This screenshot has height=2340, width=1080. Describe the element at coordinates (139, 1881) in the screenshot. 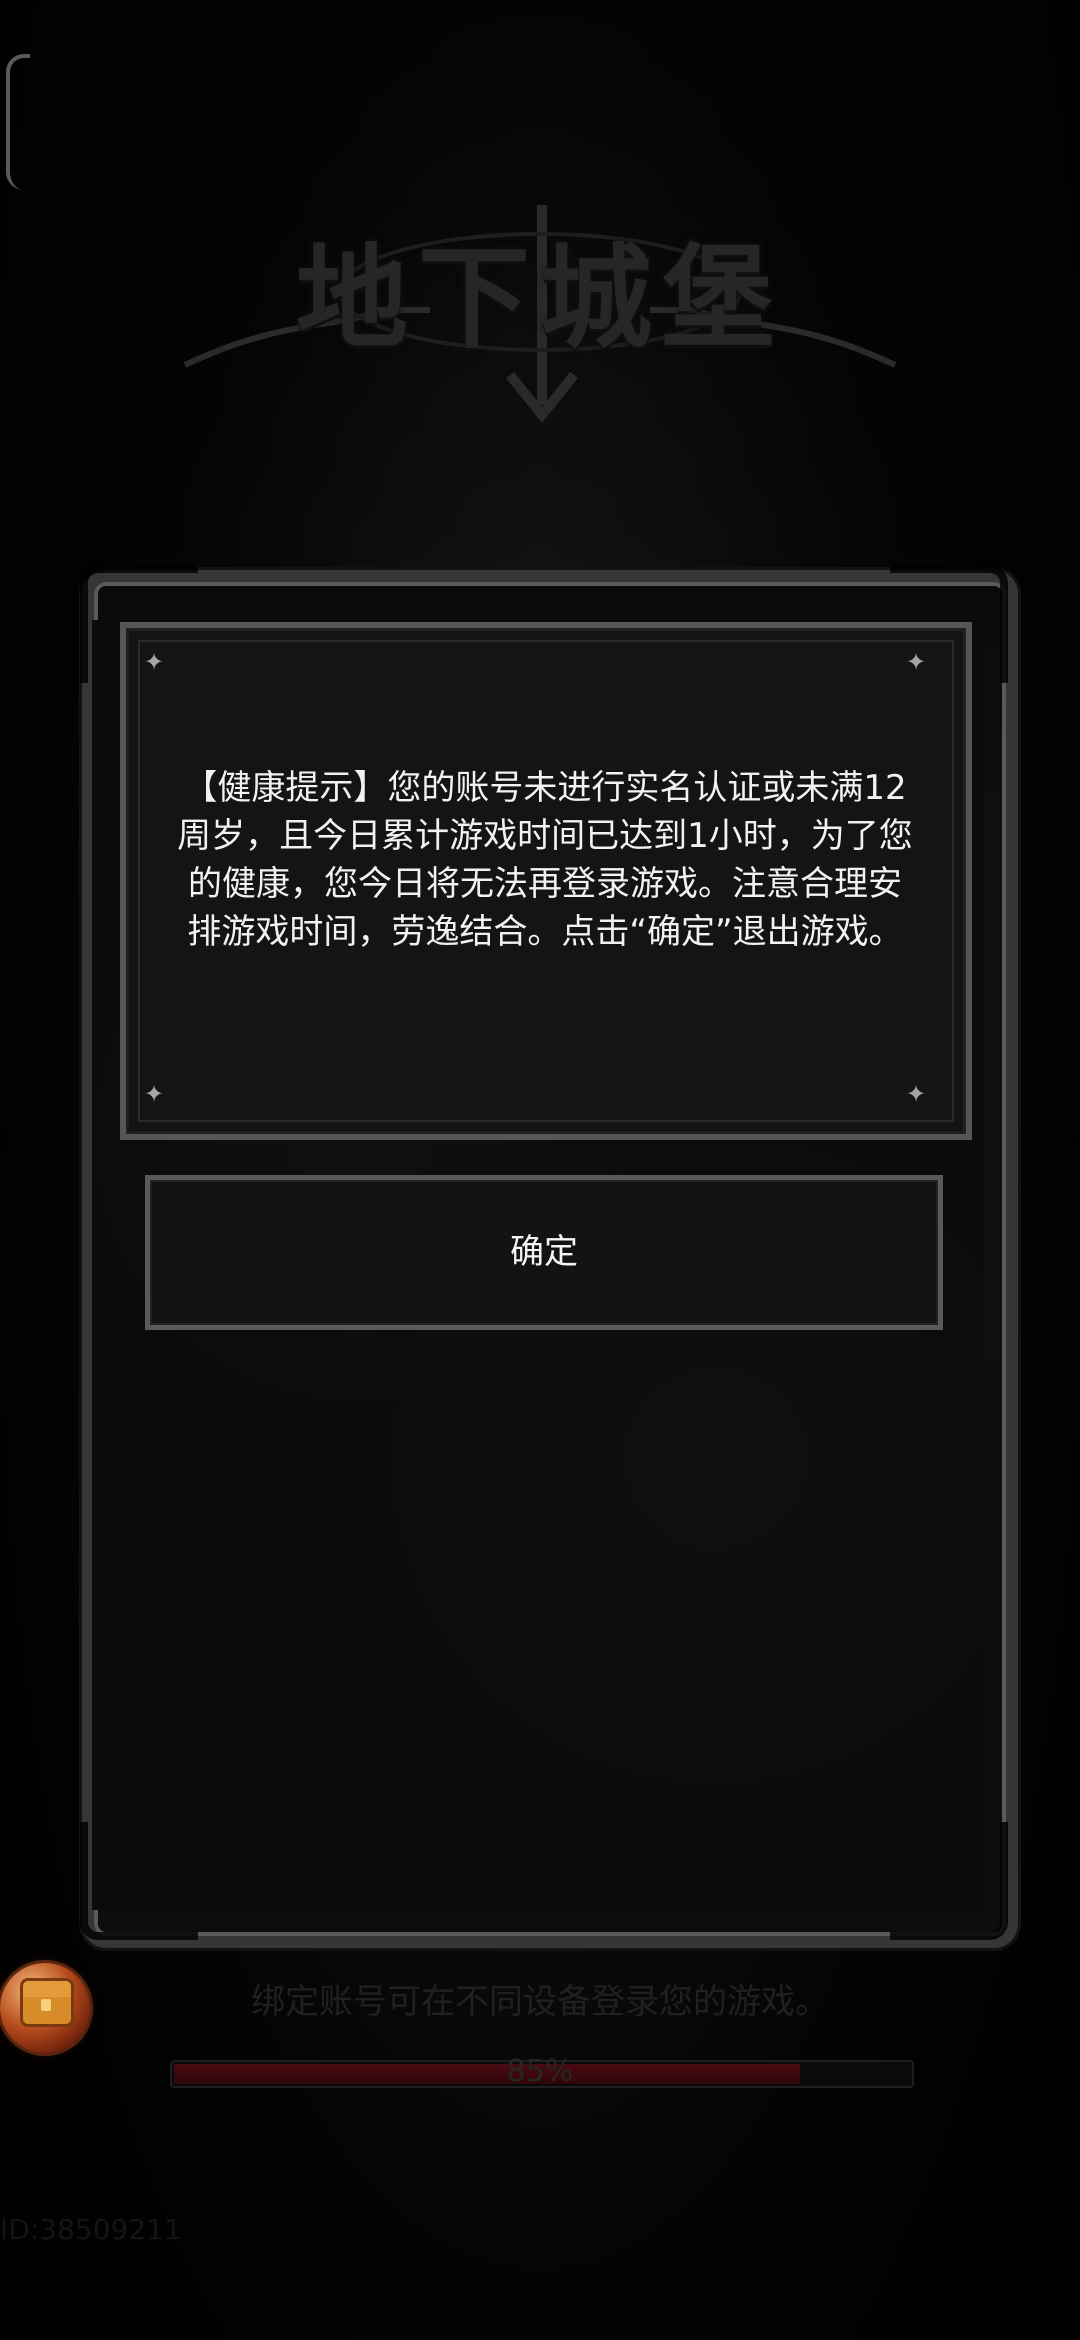

I see `bottom-left-ornament` at that location.